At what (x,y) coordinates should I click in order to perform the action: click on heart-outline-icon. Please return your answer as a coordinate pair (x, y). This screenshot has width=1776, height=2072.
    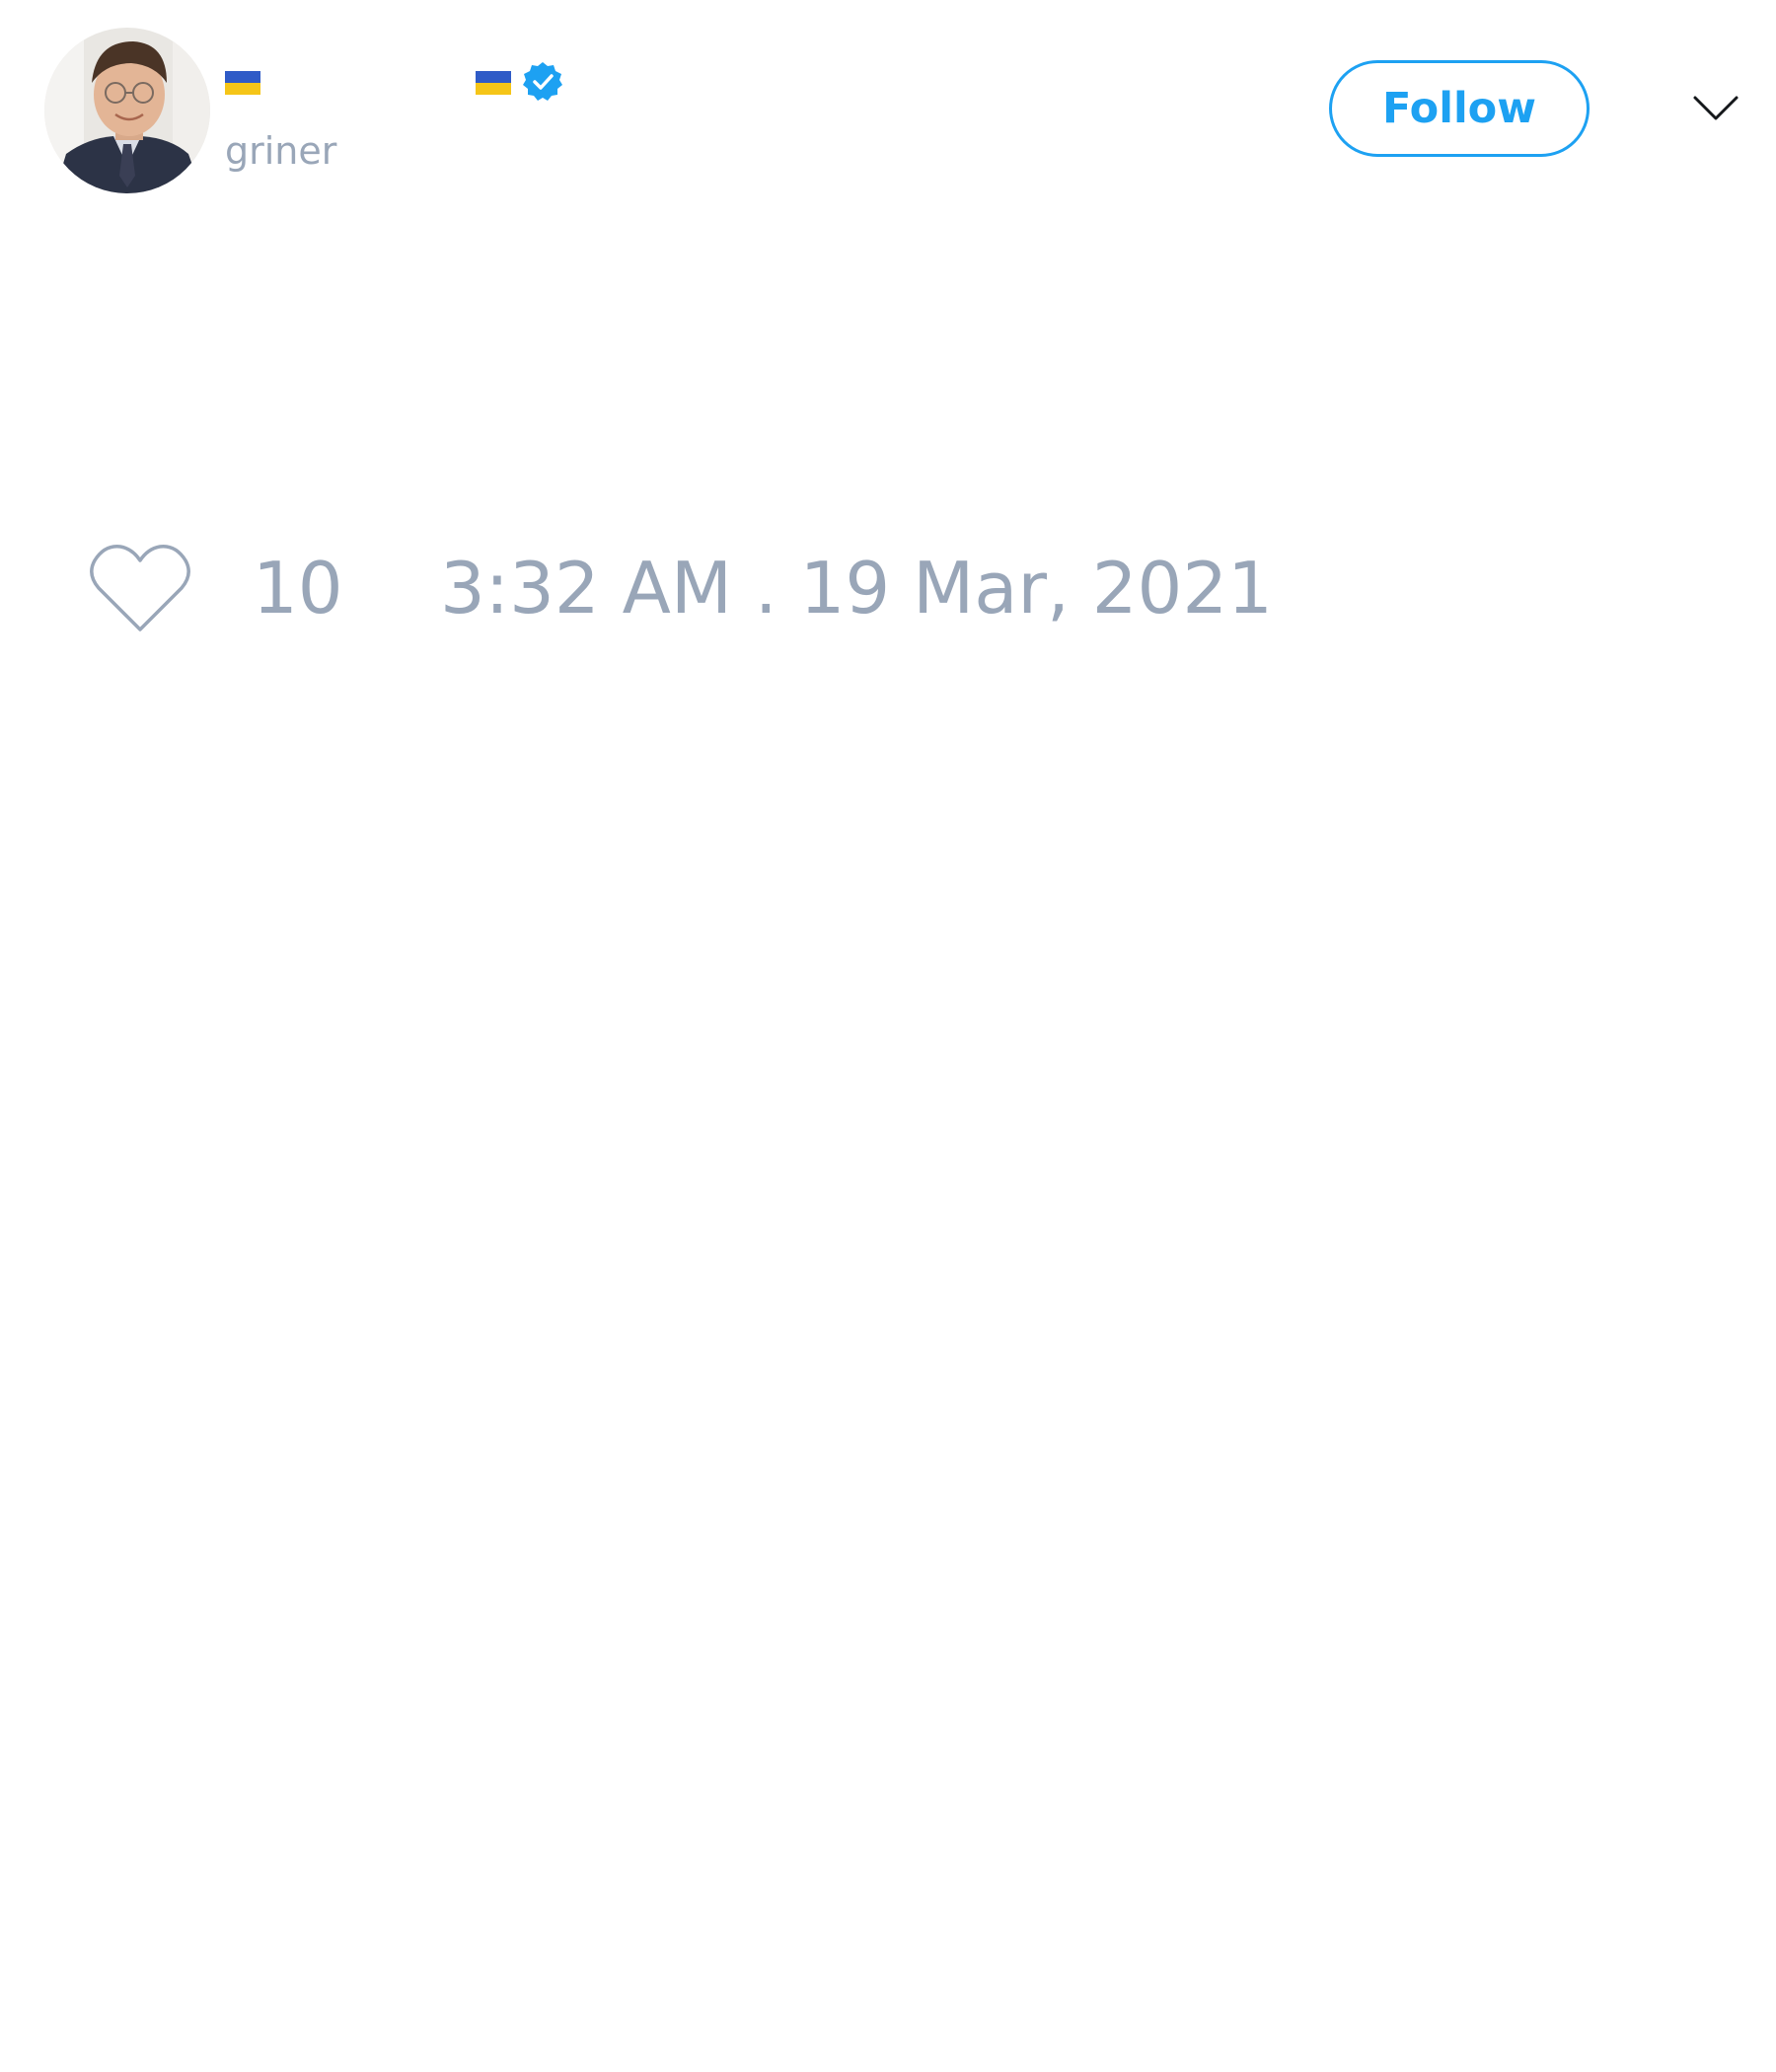
    Looking at the image, I should click on (140, 588).